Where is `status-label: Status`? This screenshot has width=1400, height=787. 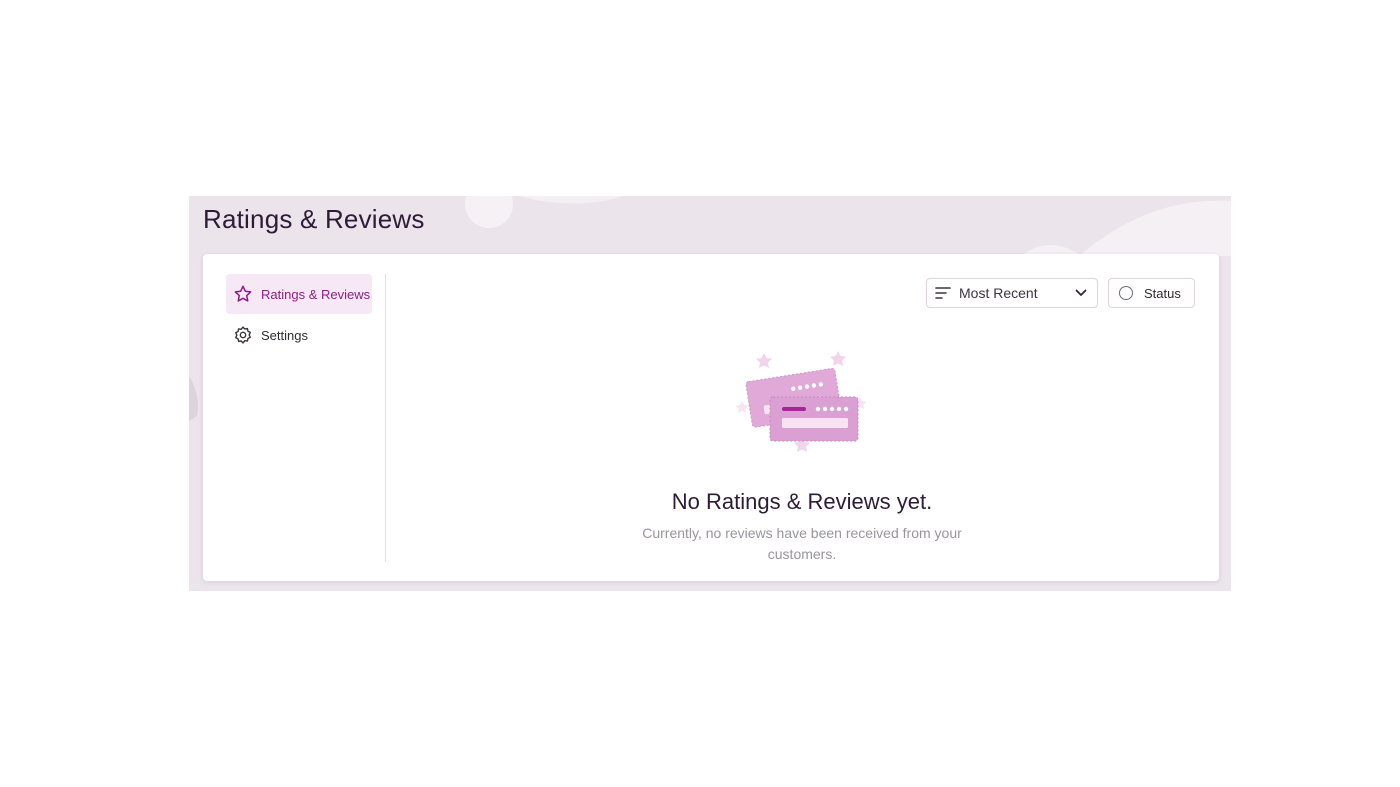
status-label: Status is located at coordinates (1162, 293).